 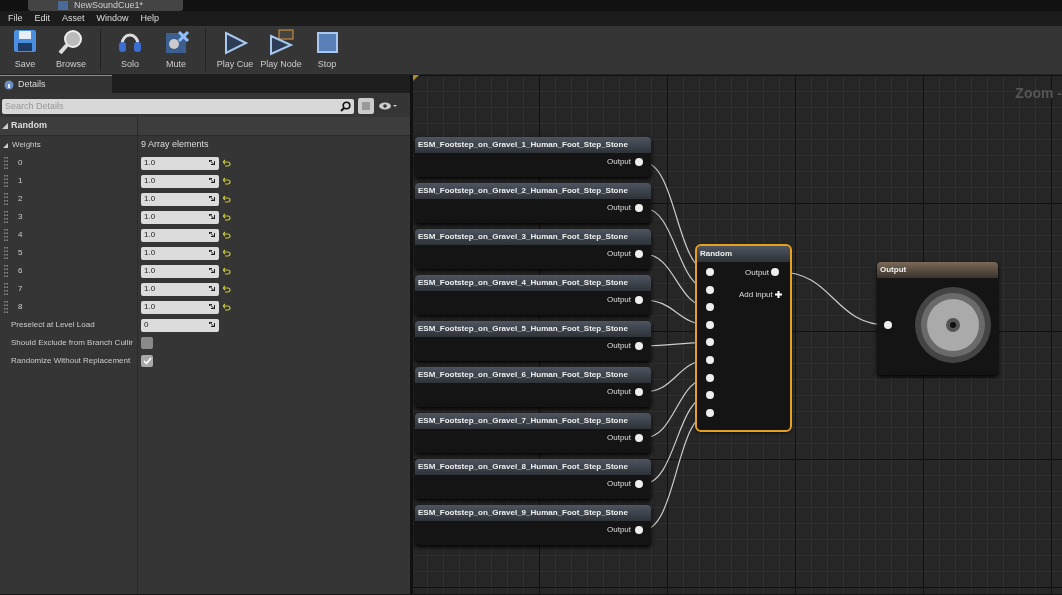 What do you see at coordinates (743, 338) in the screenshot?
I see `random-node: Random Output Add input` at bounding box center [743, 338].